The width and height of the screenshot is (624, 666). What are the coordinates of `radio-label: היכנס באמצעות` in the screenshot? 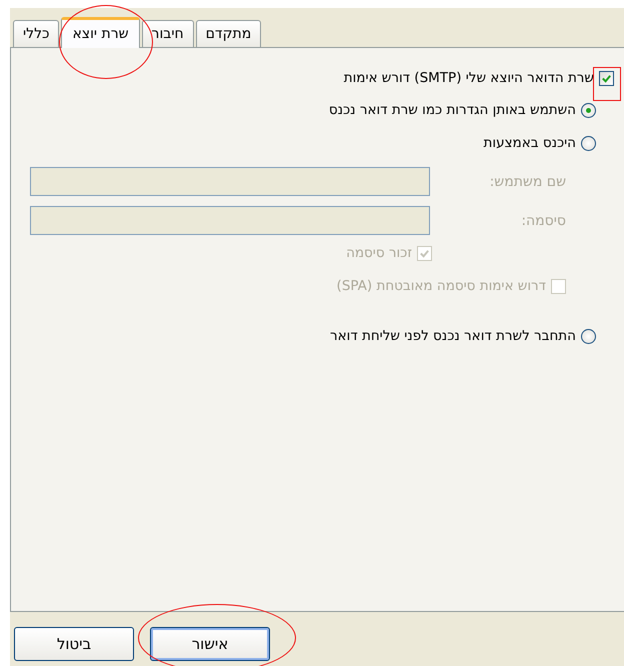 It's located at (530, 143).